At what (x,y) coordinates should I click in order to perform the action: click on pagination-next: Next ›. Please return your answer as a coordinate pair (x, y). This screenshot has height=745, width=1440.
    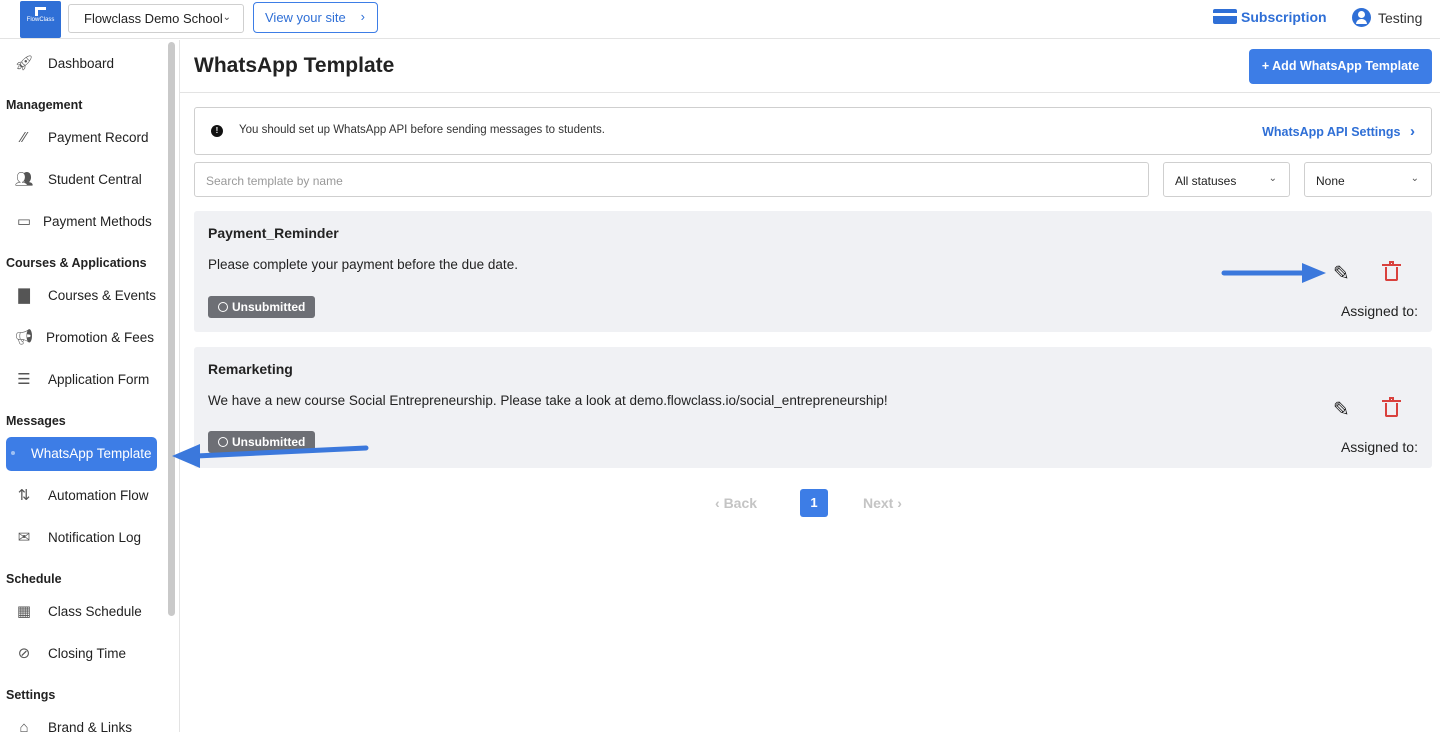
    Looking at the image, I should click on (882, 503).